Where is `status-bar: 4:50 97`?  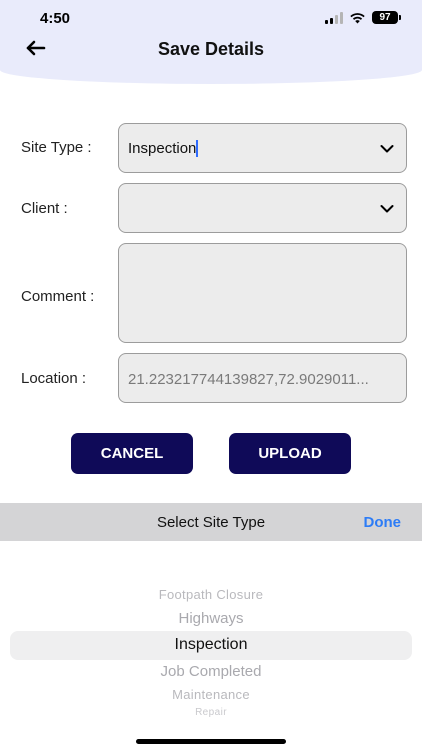
status-bar: 4:50 97 is located at coordinates (211, 18).